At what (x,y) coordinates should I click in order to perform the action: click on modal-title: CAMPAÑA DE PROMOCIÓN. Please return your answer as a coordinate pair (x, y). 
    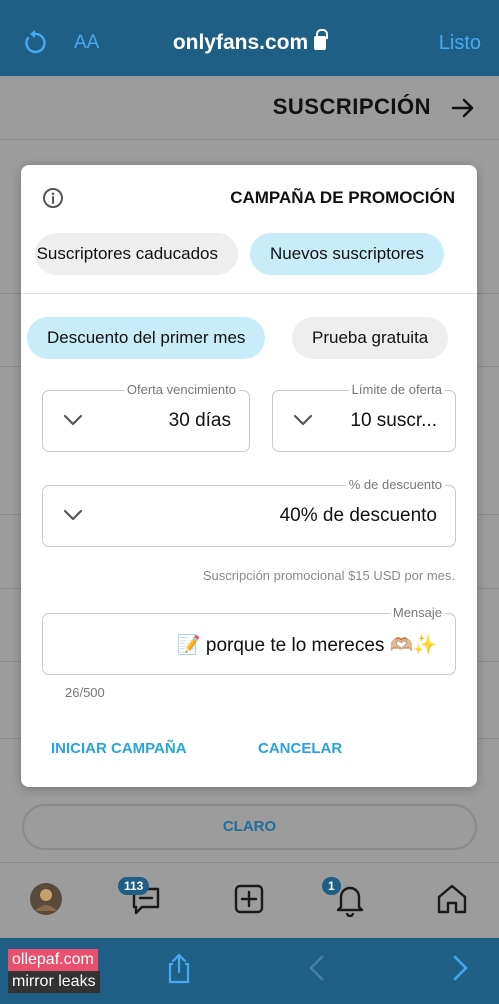
    Looking at the image, I should click on (342, 197).